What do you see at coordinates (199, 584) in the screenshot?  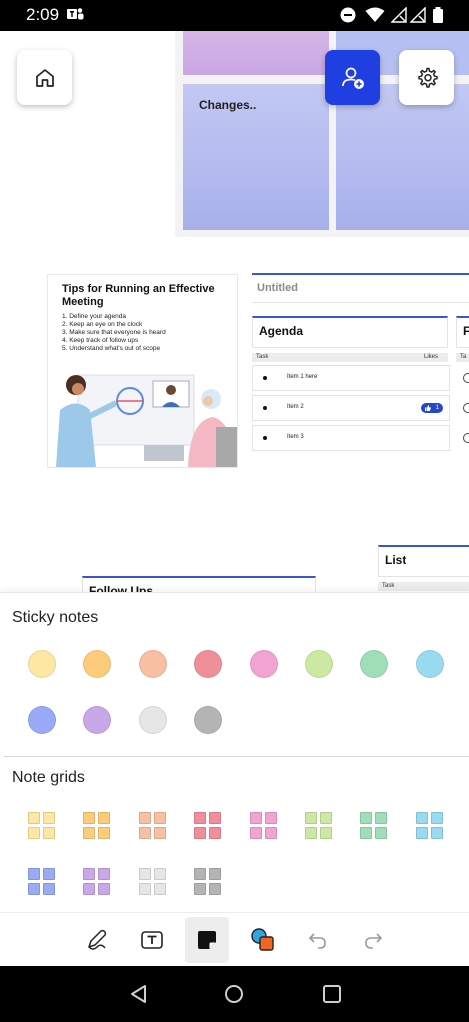 I see `follow-ups-header: Follow Ups` at bounding box center [199, 584].